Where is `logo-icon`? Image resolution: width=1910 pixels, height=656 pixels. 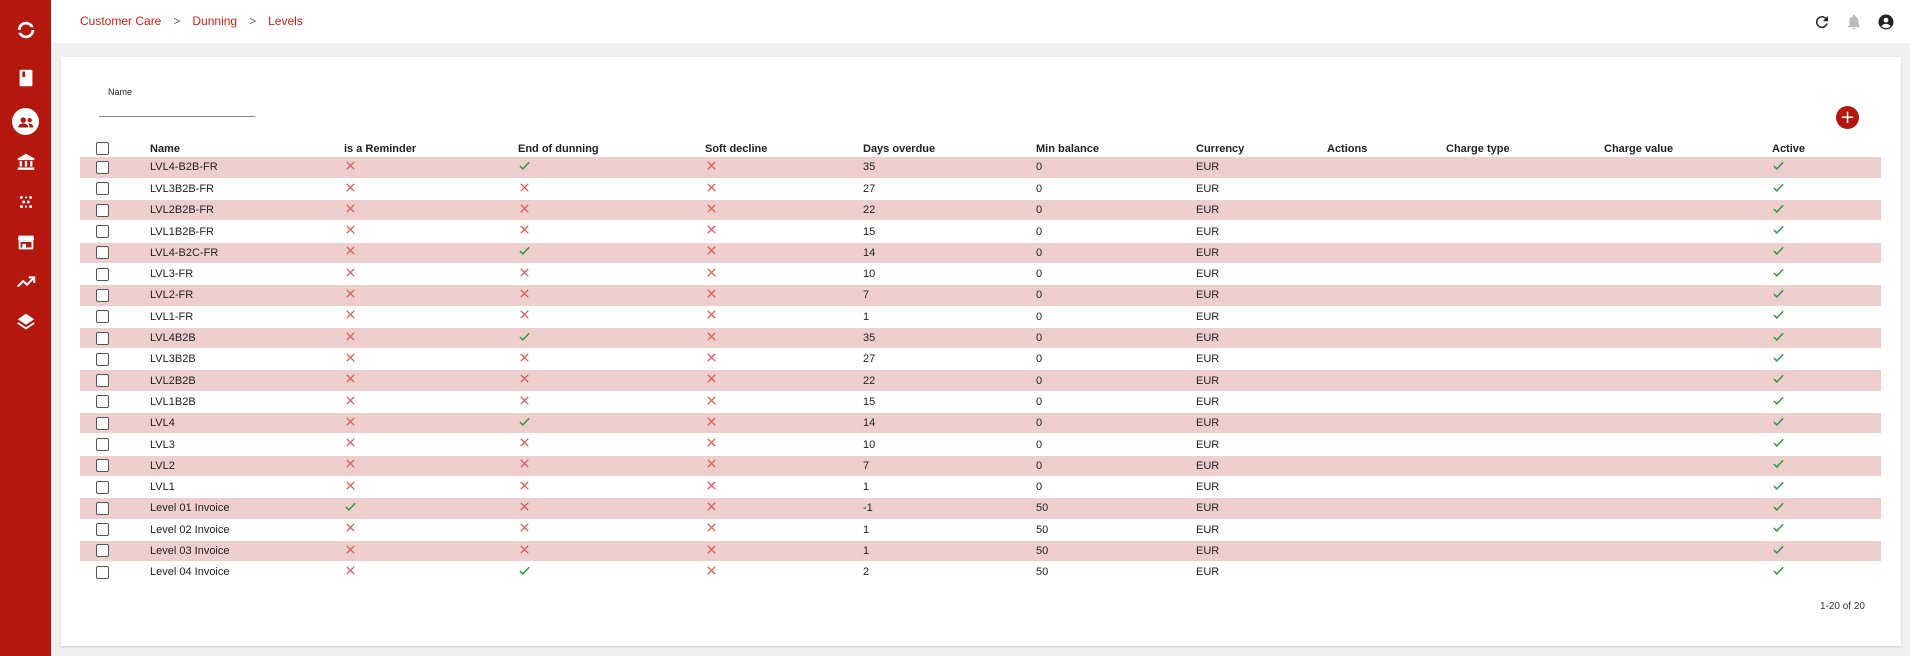 logo-icon is located at coordinates (25, 29).